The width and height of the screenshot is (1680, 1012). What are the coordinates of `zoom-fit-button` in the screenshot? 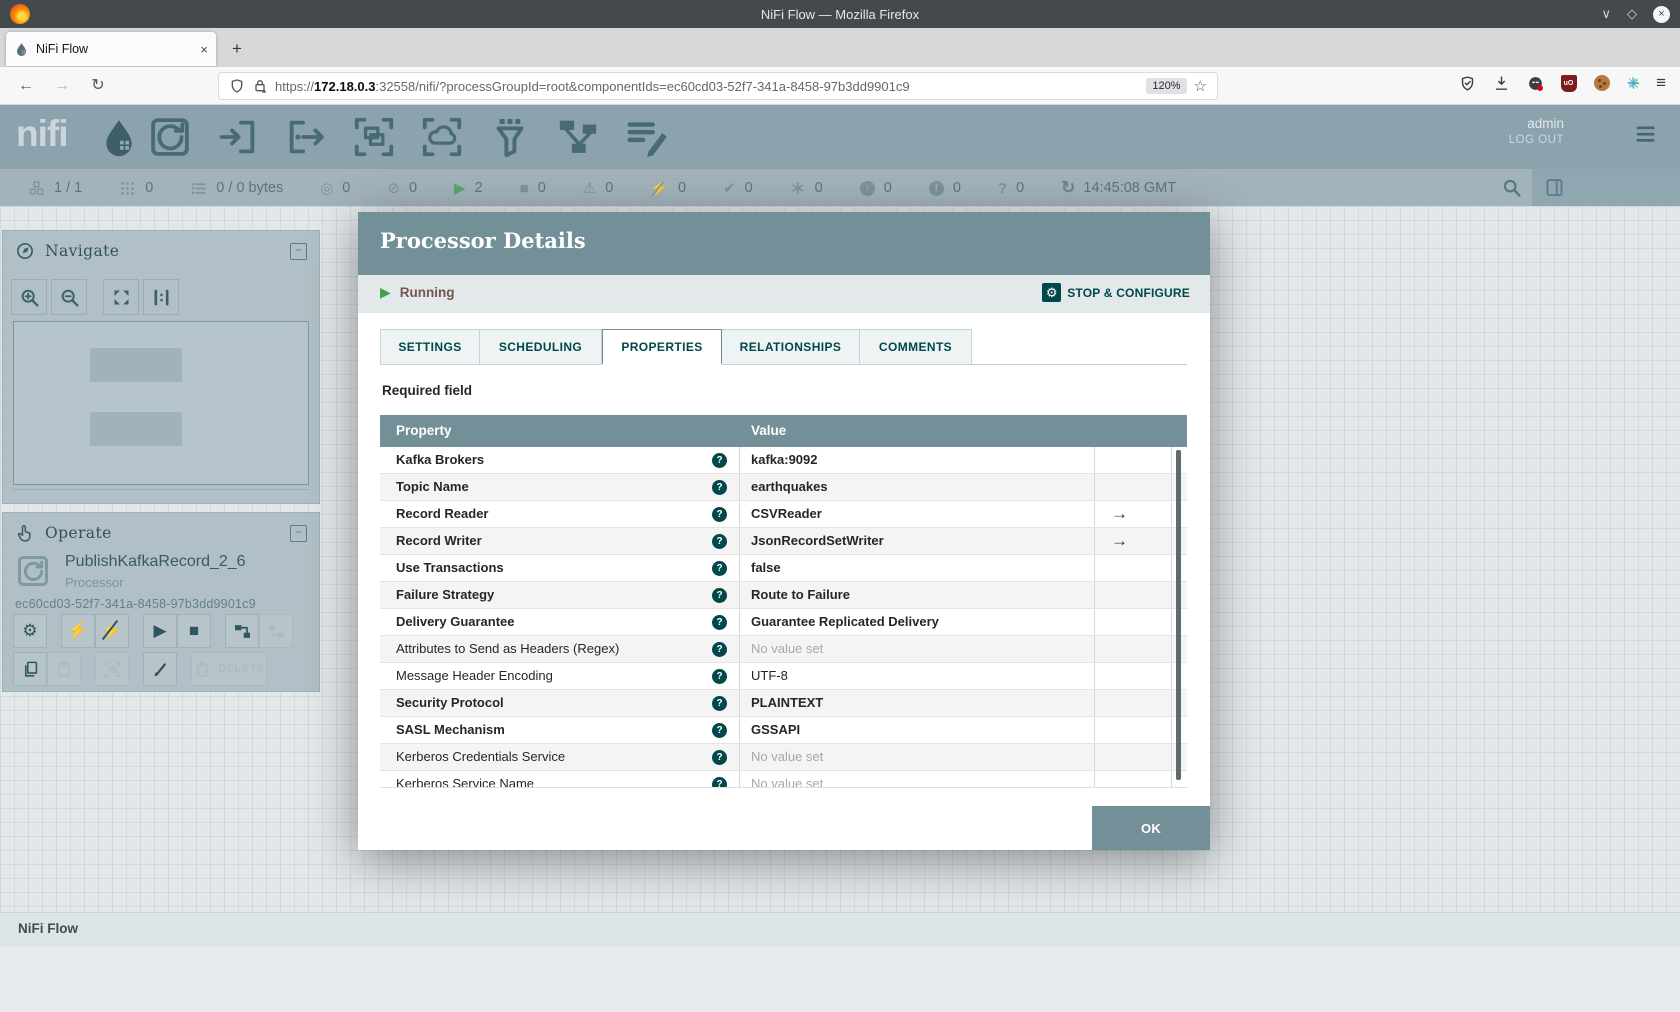 It's located at (121, 297).